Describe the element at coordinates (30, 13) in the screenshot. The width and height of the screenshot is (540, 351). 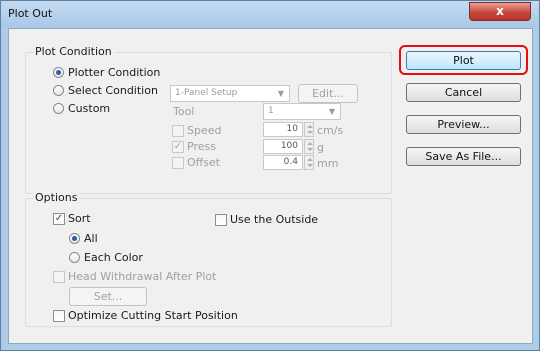
I see `window-title: Plot Out` at that location.